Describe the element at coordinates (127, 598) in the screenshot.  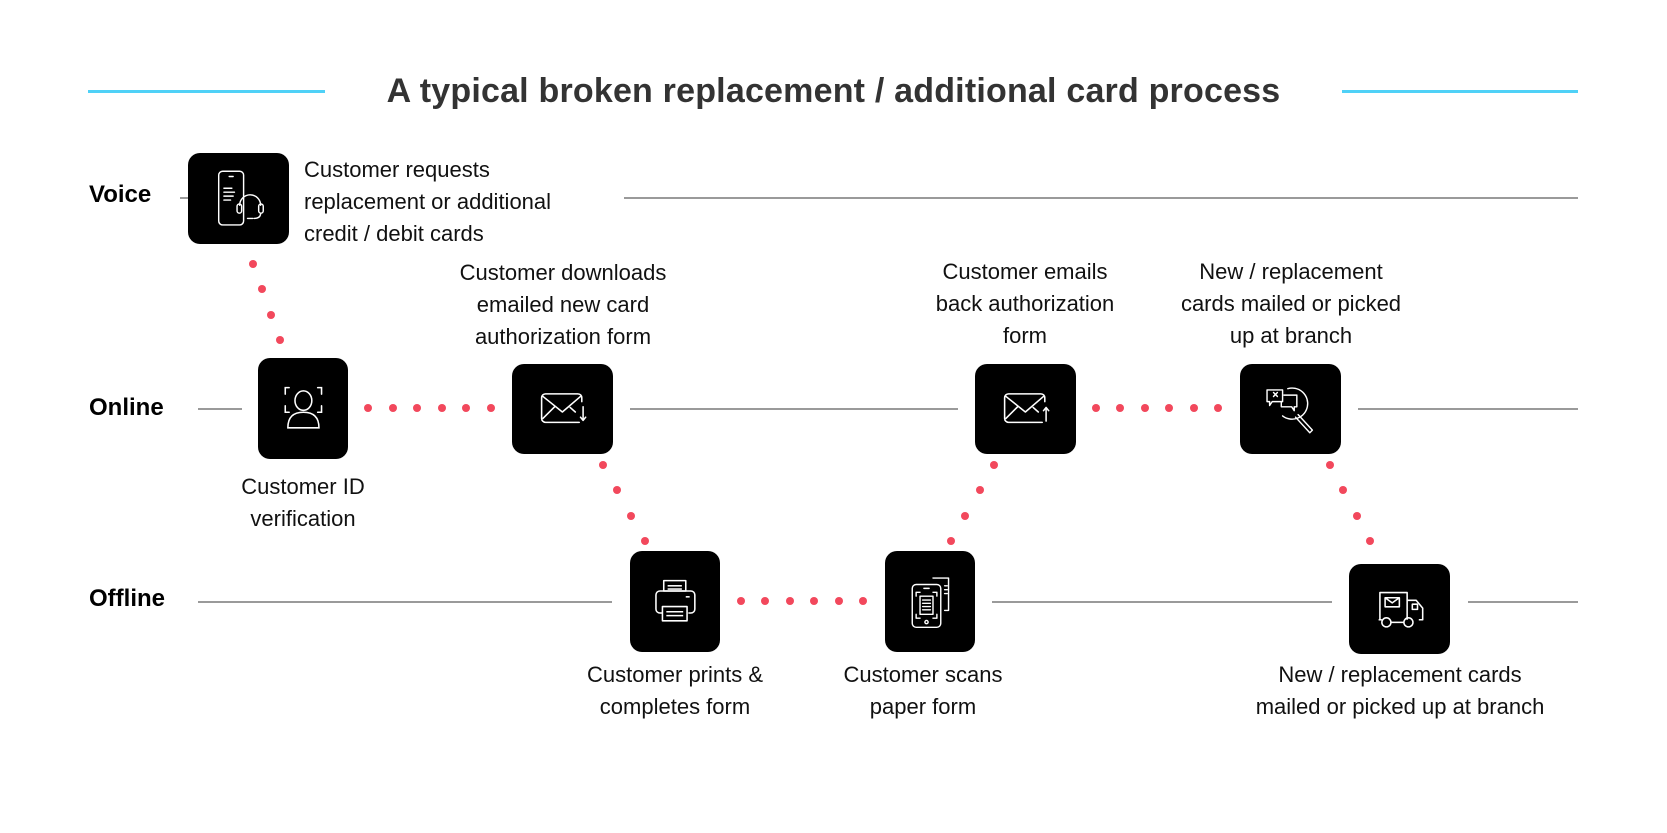
I see `lane-label-offline: Offline` at that location.